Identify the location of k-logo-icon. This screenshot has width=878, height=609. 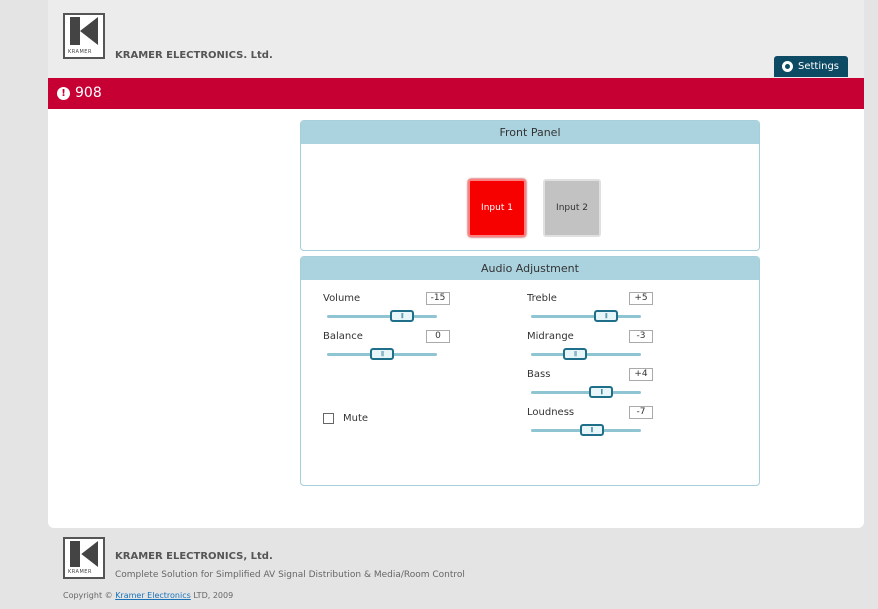
(84, 31).